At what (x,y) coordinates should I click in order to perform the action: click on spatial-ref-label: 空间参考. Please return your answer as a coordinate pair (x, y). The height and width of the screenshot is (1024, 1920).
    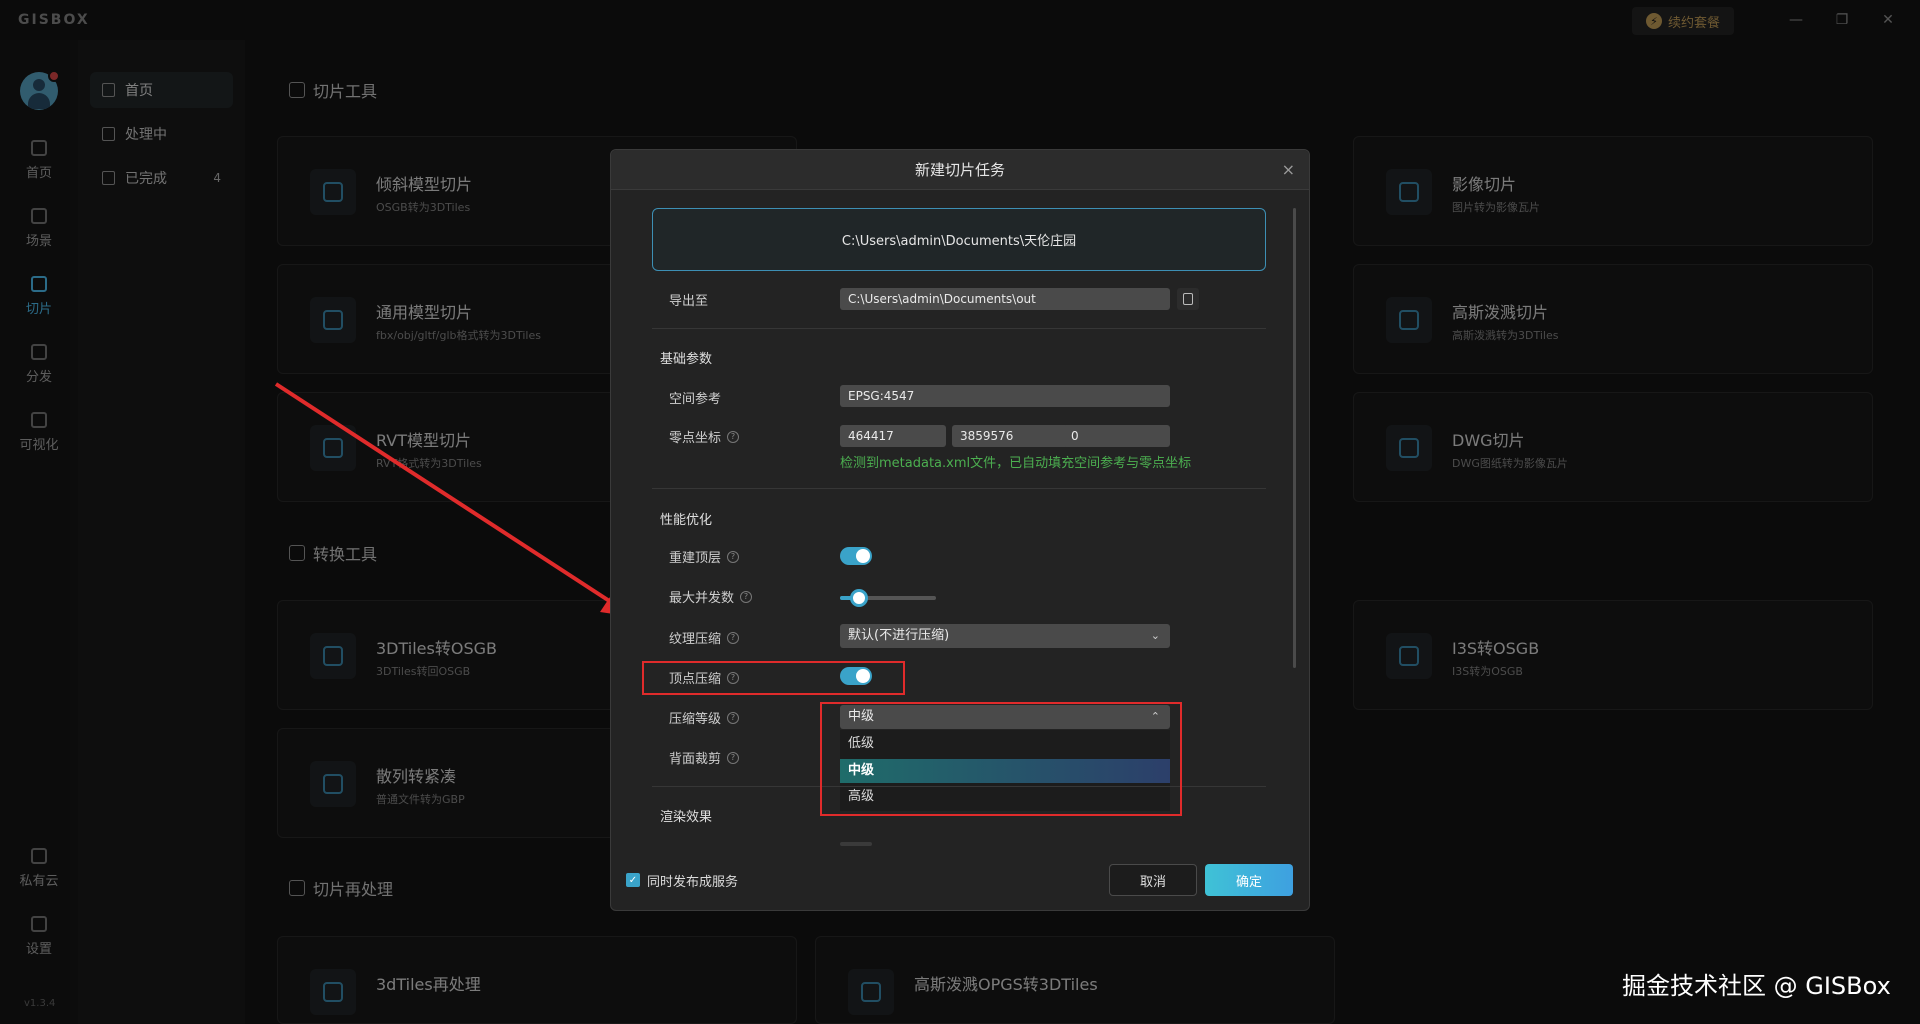
    Looking at the image, I should click on (695, 397).